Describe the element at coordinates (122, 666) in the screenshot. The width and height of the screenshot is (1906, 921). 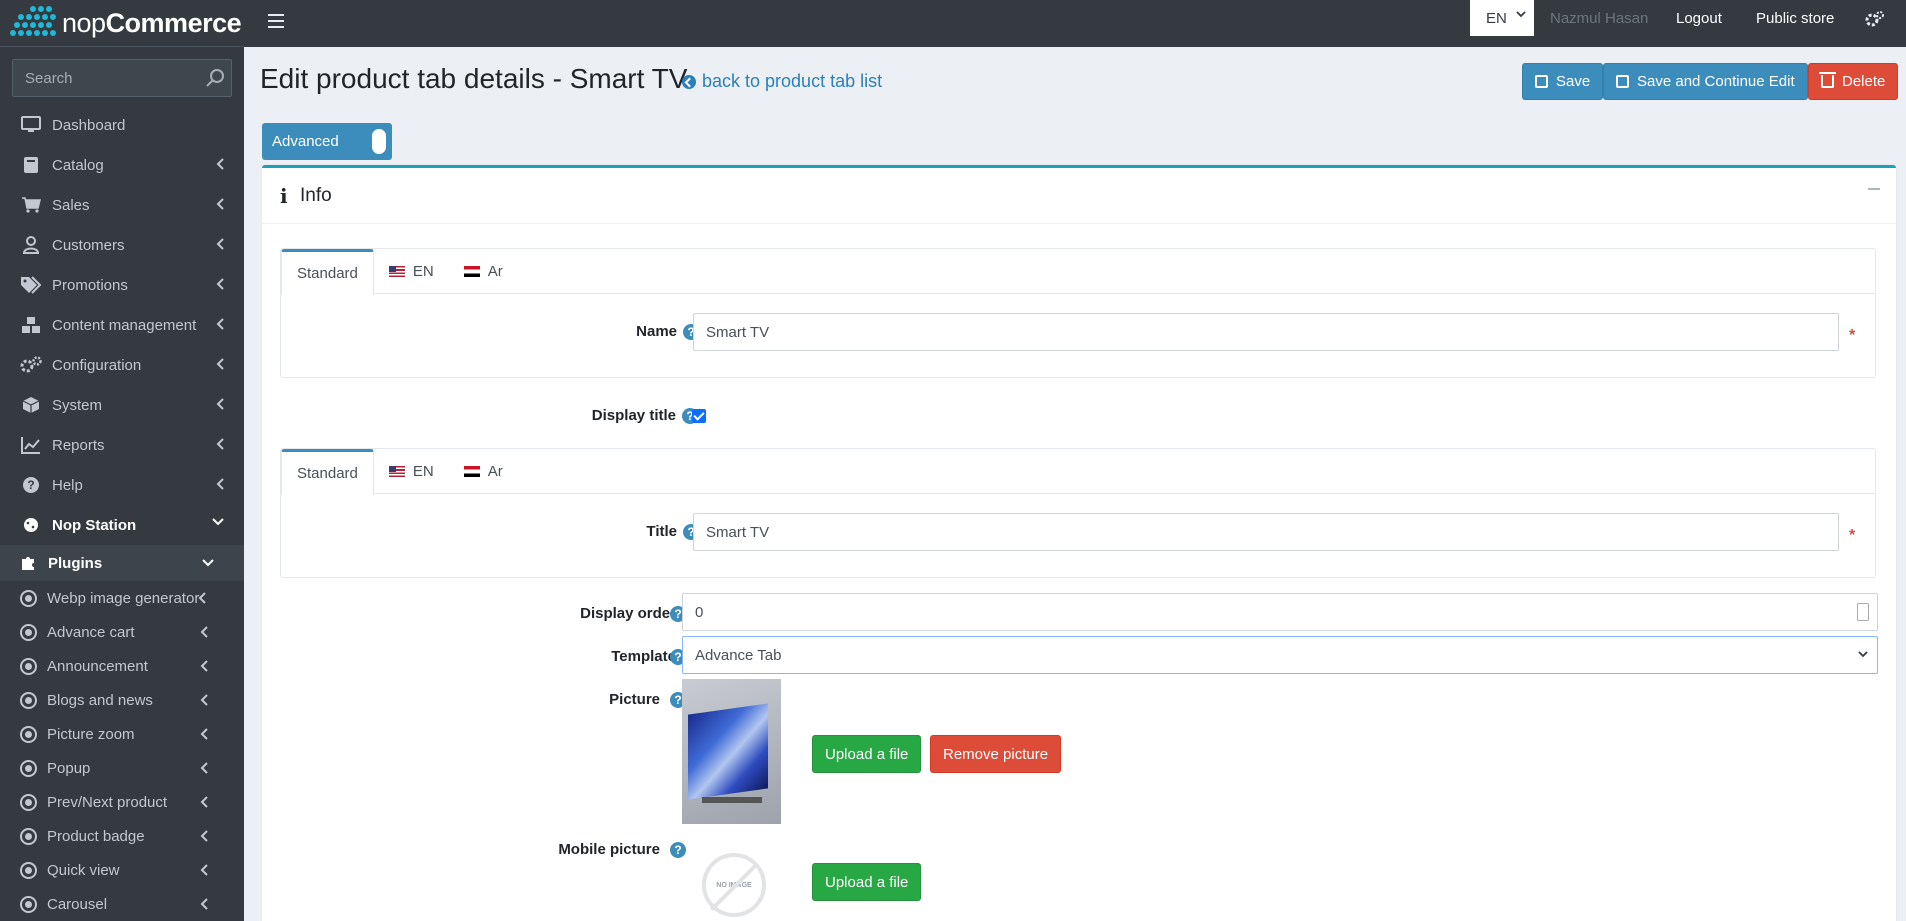
I see `plugin-item-announcement: Announcement` at that location.